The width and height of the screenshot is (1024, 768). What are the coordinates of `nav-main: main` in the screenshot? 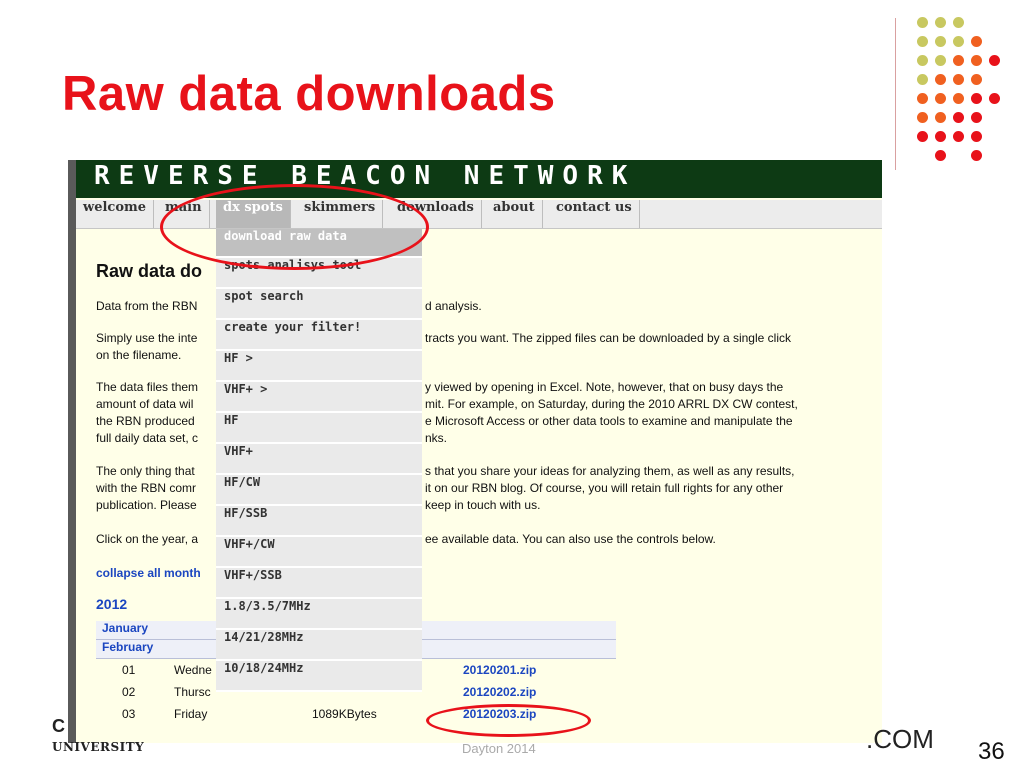 It's located at (184, 214).